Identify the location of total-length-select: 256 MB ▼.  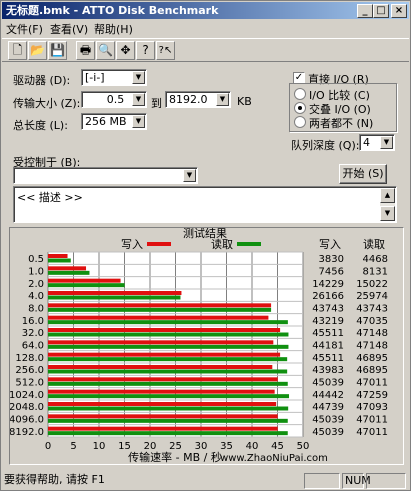
(114, 121).